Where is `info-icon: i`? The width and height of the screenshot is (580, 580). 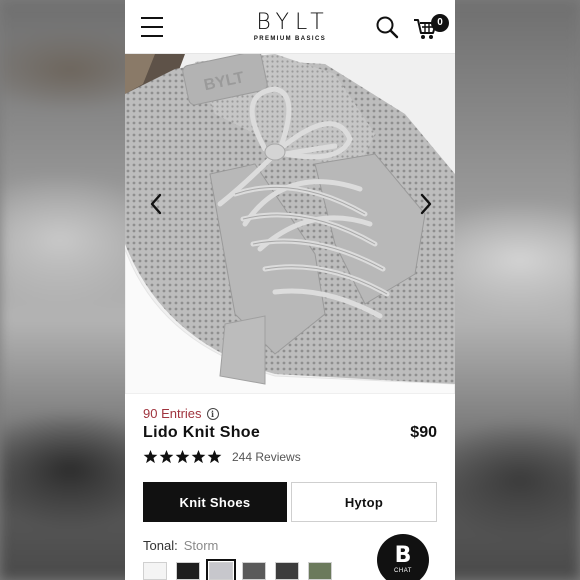 info-icon: i is located at coordinates (212, 413).